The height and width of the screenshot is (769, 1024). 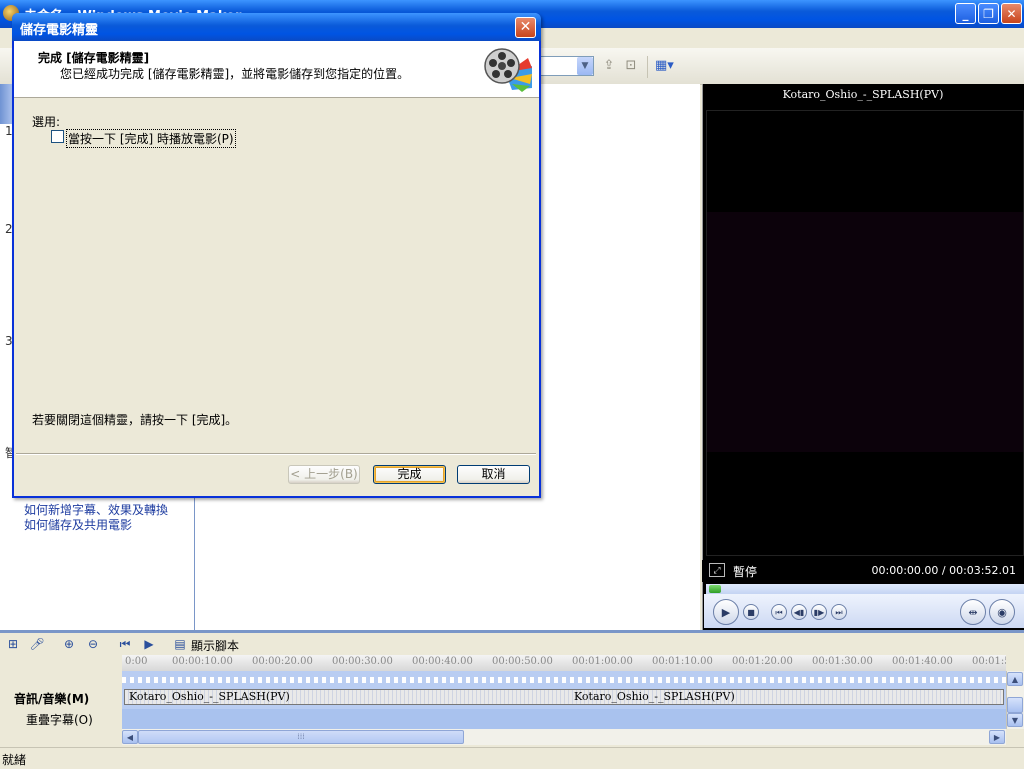 What do you see at coordinates (839, 612) in the screenshot?
I see `next-icon: ⏭` at bounding box center [839, 612].